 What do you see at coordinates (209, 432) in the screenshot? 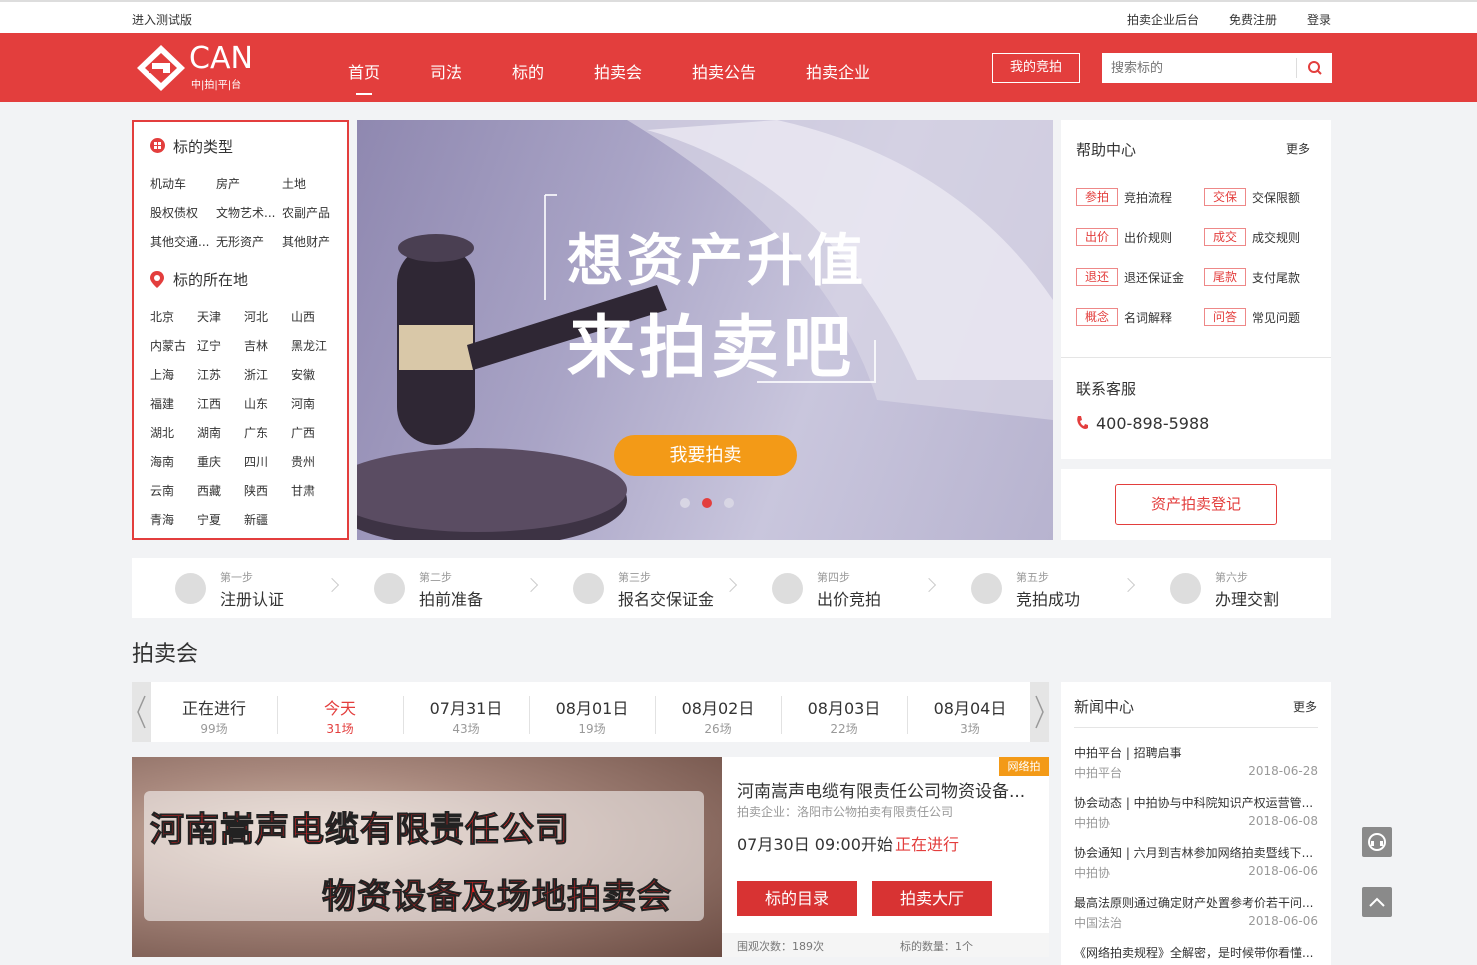
I see `location-item: 湖南` at bounding box center [209, 432].